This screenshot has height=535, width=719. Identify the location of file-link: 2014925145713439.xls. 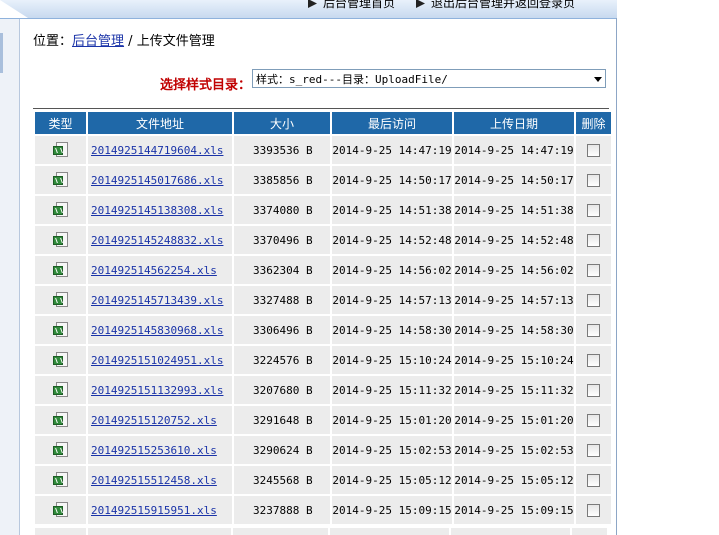
(157, 300).